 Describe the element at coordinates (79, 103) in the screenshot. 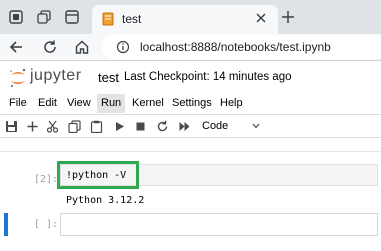

I see `menu-view: View` at that location.